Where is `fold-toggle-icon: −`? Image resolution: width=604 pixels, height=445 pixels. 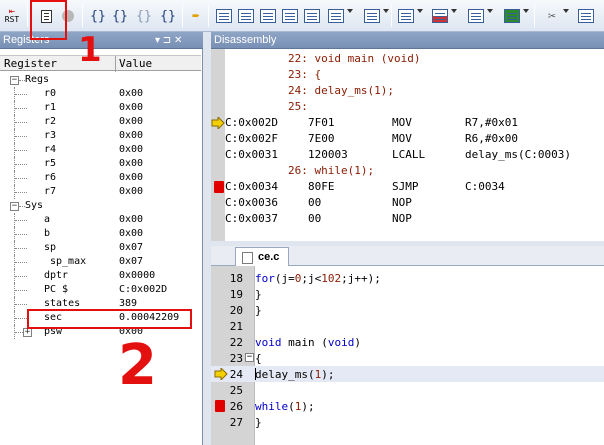 fold-toggle-icon: − is located at coordinates (249, 357).